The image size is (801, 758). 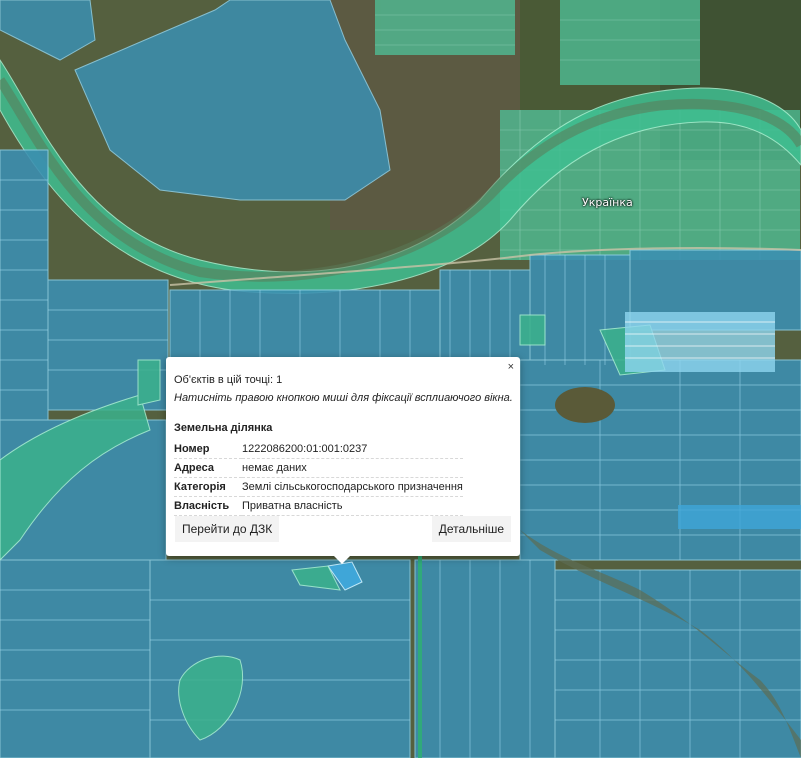 I want to click on attr-key: Власність, so click(x=208, y=506).